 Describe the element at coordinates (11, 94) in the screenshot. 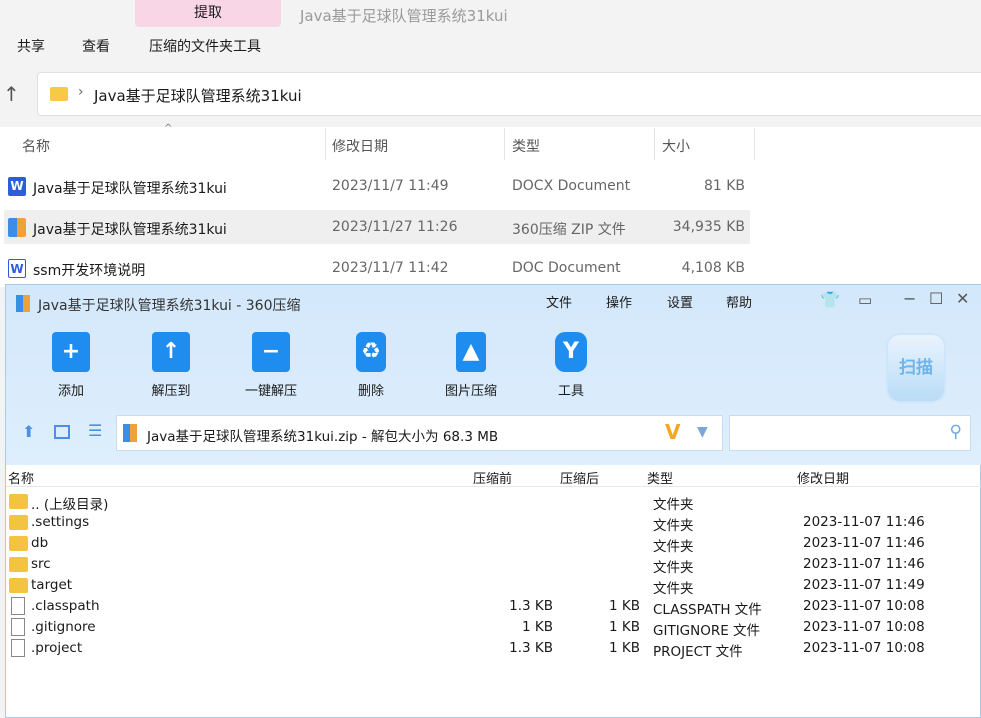

I see `up-arrow-icon: ↑` at that location.